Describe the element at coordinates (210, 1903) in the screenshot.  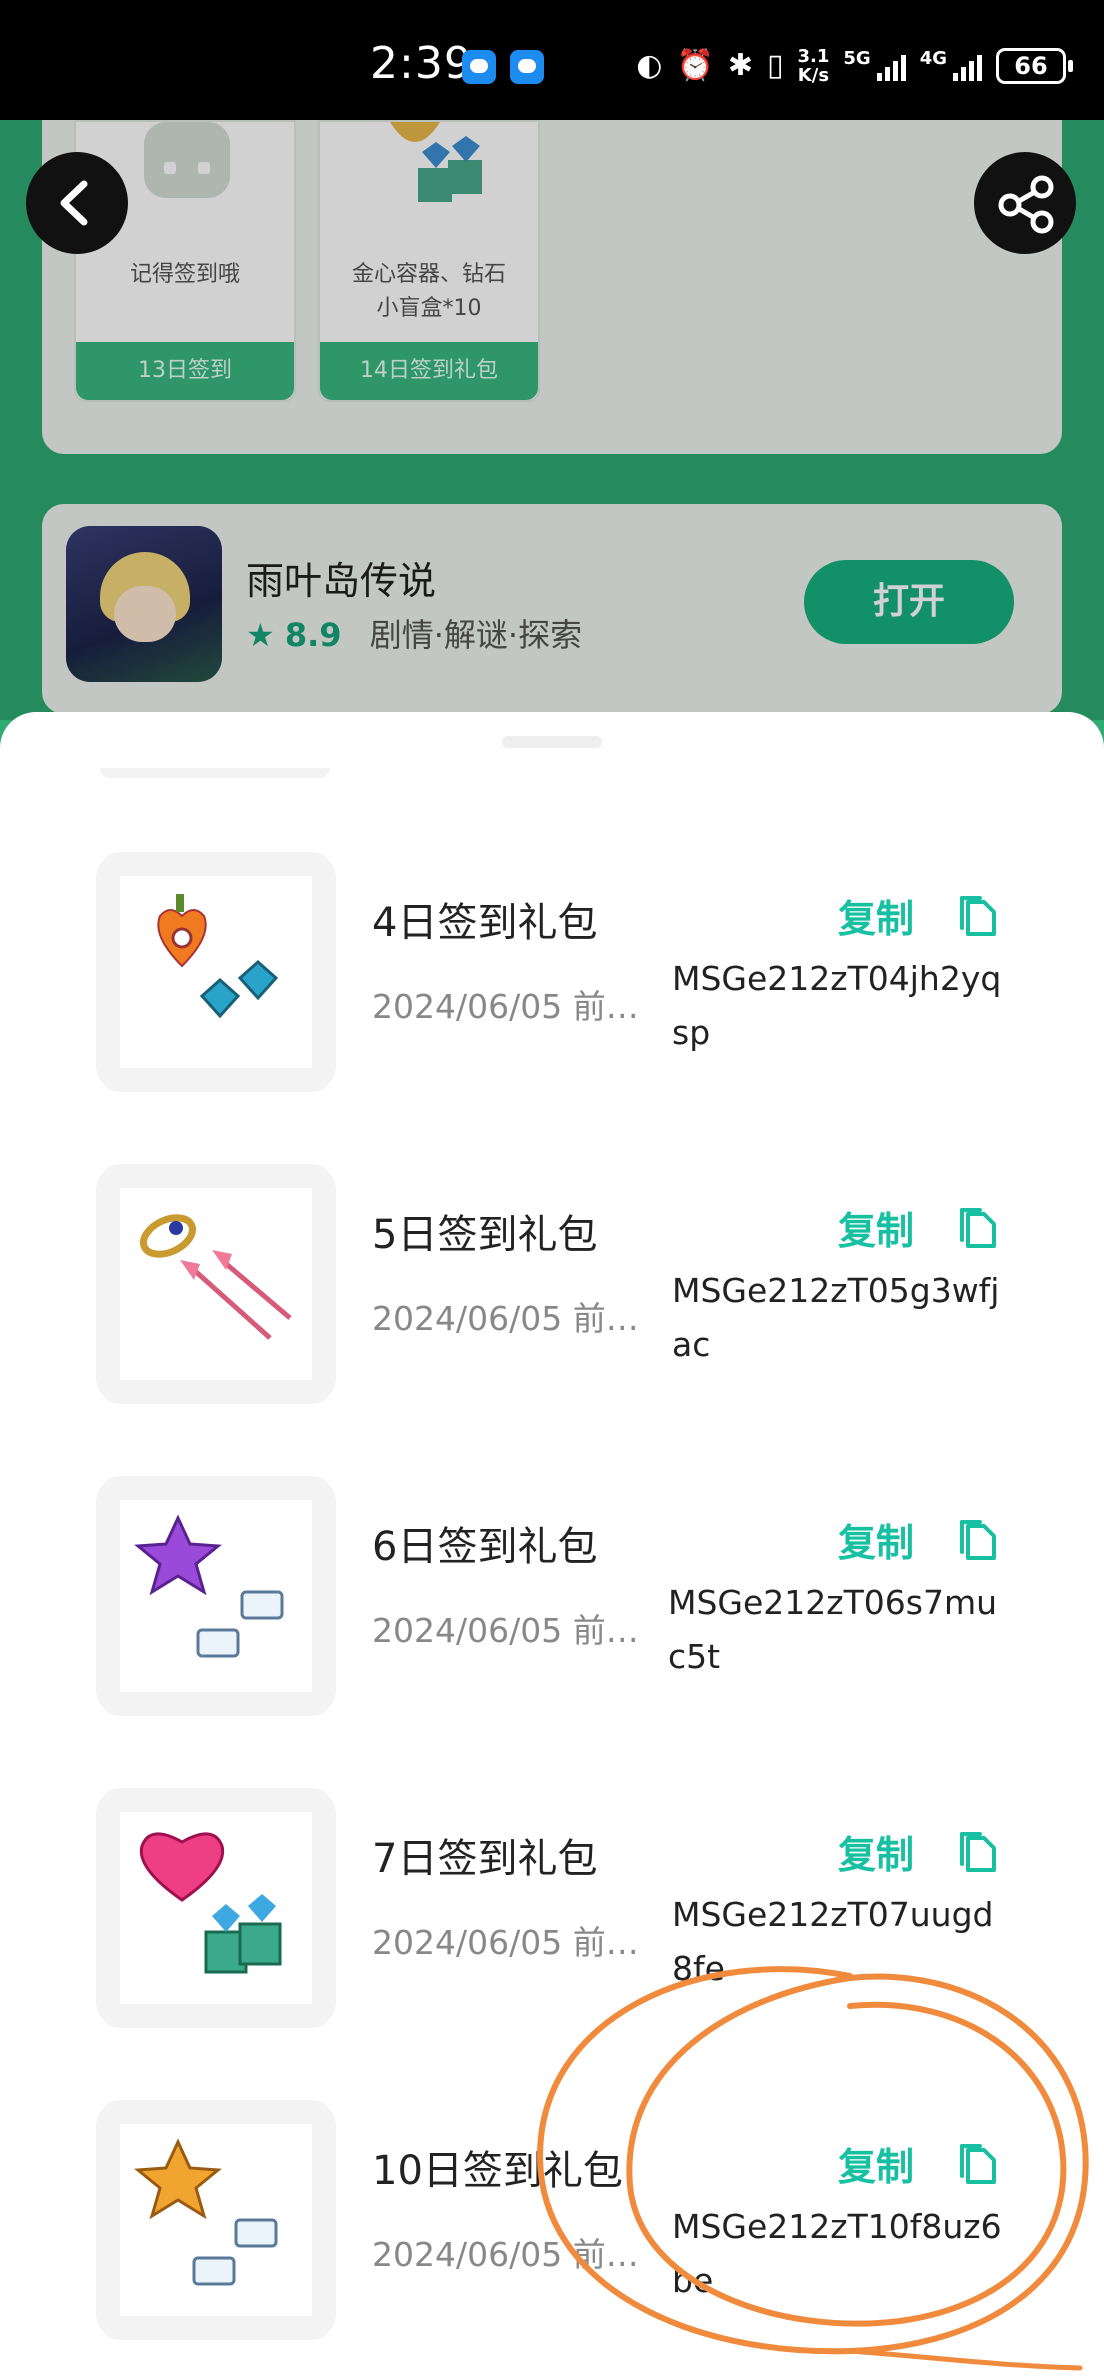
I see `heart-diamond-gift-icon` at that location.